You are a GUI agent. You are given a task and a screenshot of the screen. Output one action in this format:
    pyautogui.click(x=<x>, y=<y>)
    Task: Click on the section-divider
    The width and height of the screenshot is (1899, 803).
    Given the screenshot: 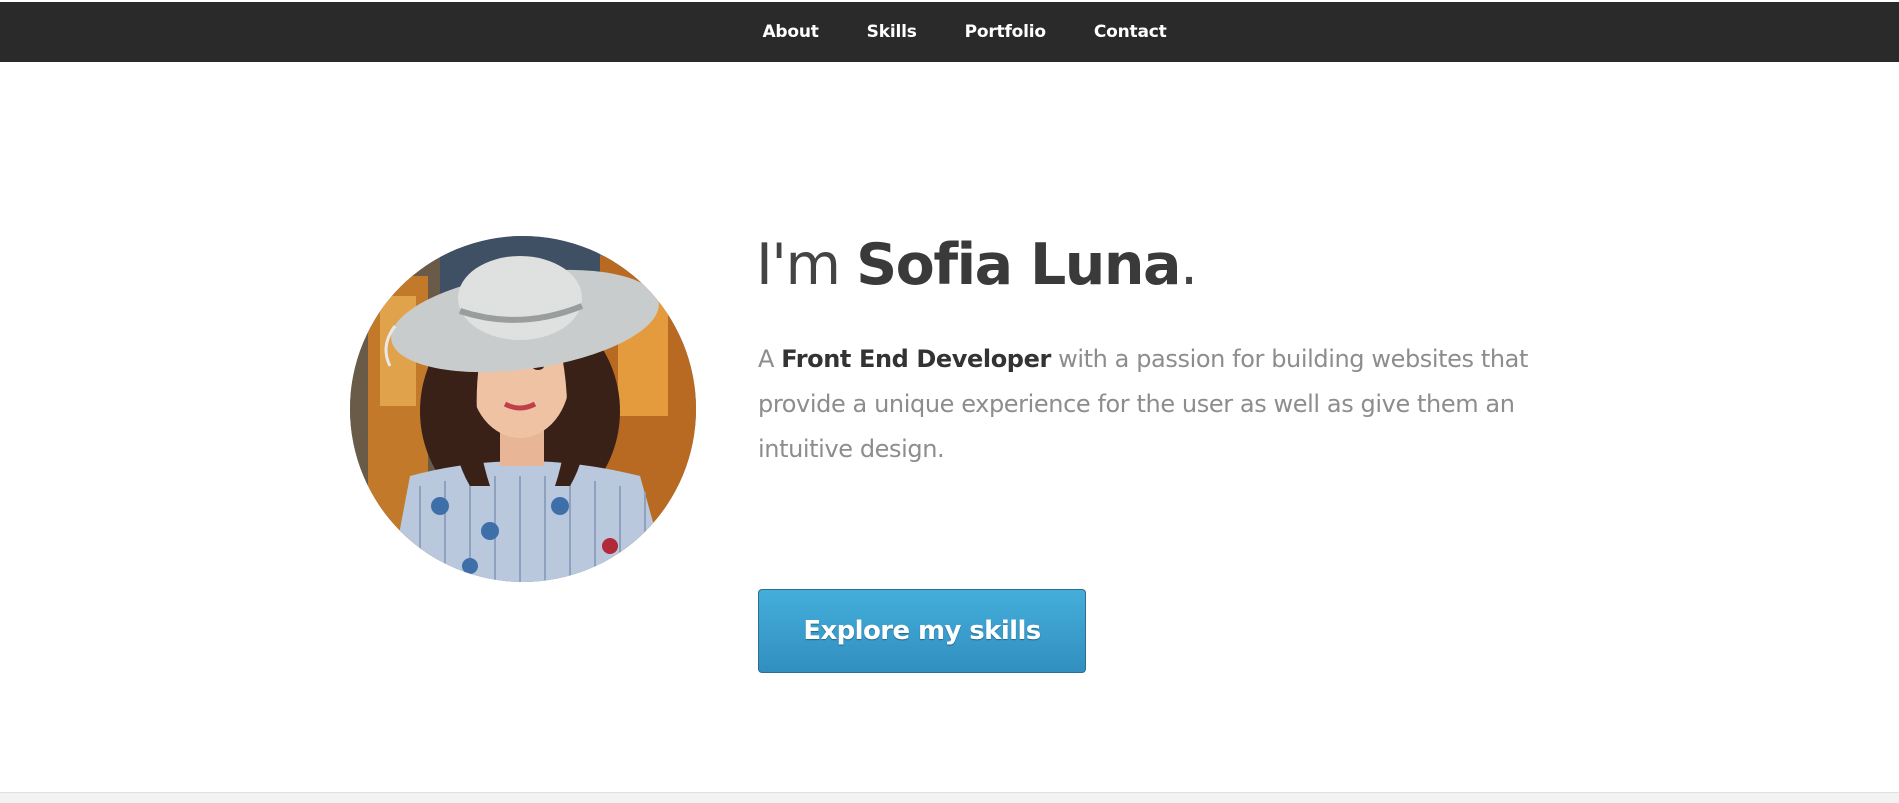 What is the action you would take?
    pyautogui.click(x=949, y=797)
    